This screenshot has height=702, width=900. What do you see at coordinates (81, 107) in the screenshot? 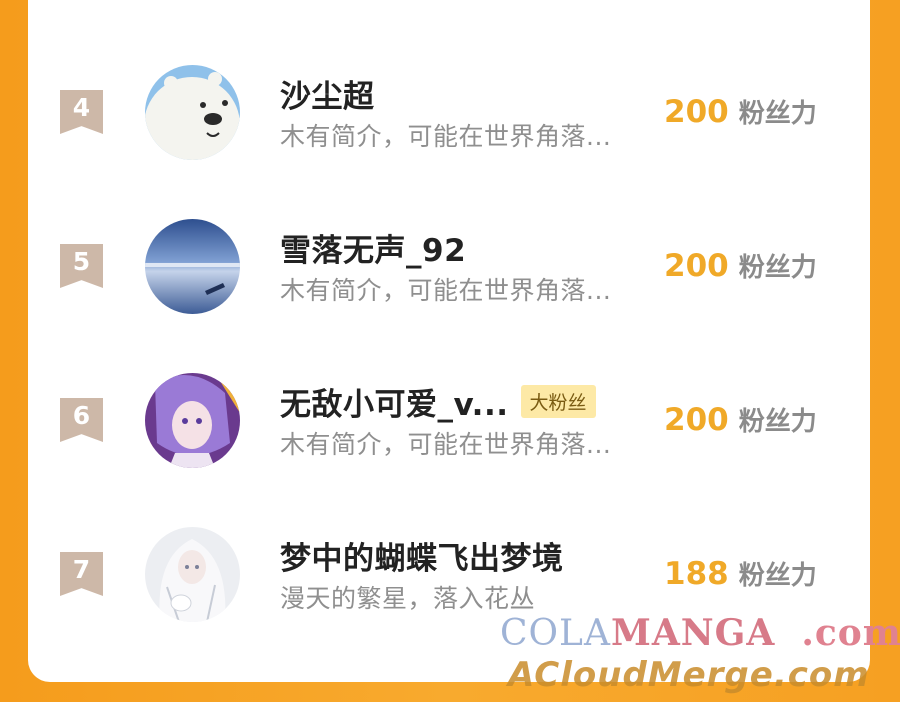
I see `rank-number: 4` at bounding box center [81, 107].